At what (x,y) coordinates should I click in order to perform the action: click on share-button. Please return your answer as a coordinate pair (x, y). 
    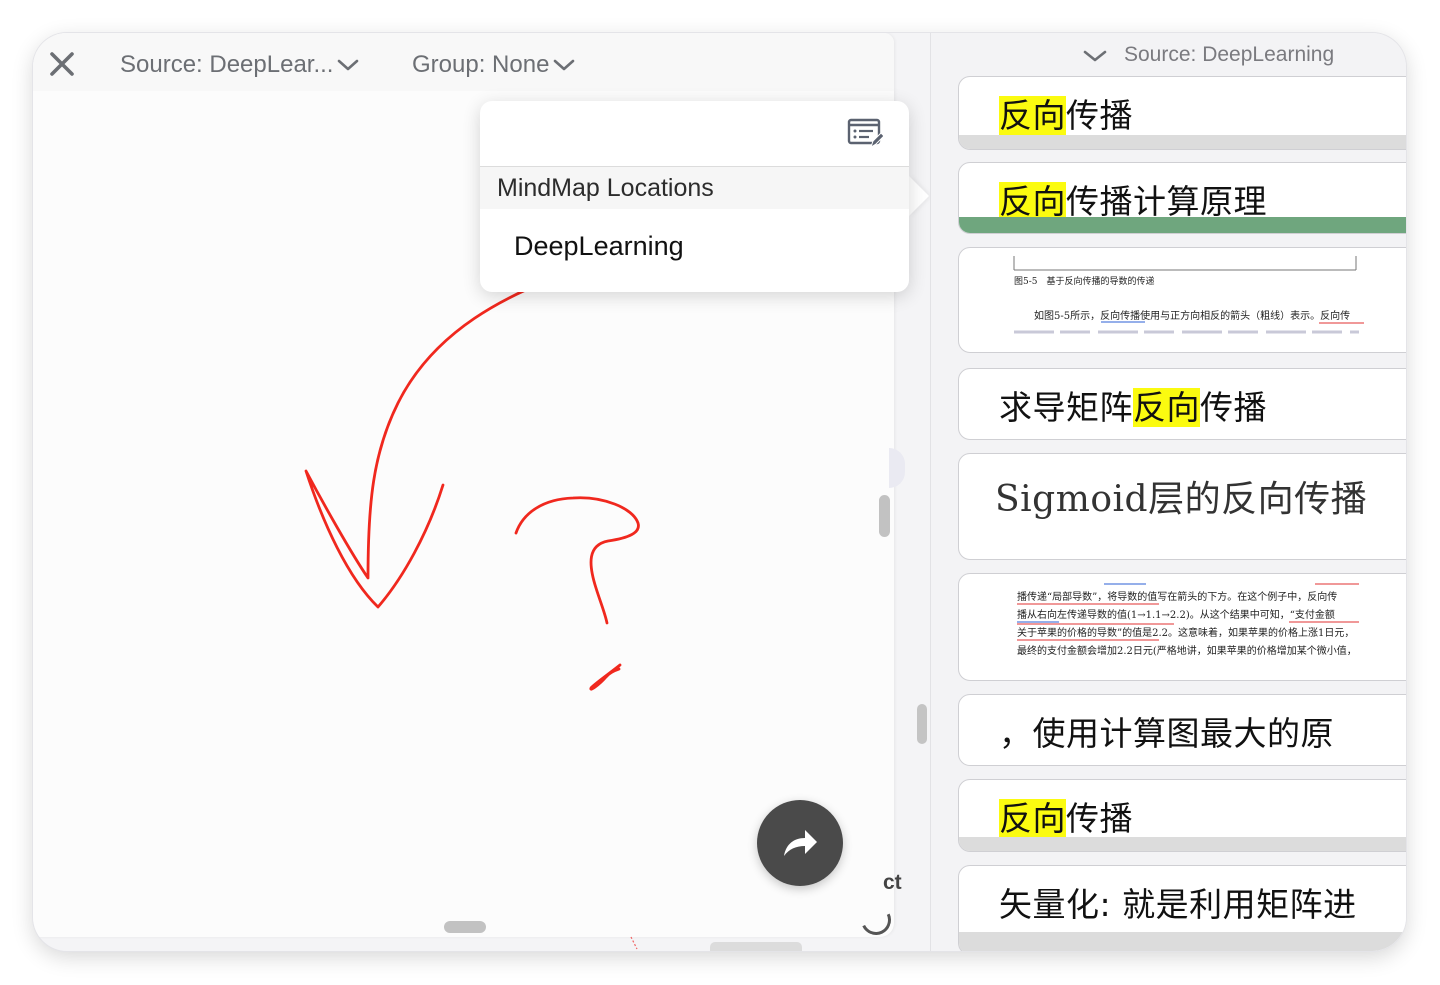
    Looking at the image, I should click on (800, 843).